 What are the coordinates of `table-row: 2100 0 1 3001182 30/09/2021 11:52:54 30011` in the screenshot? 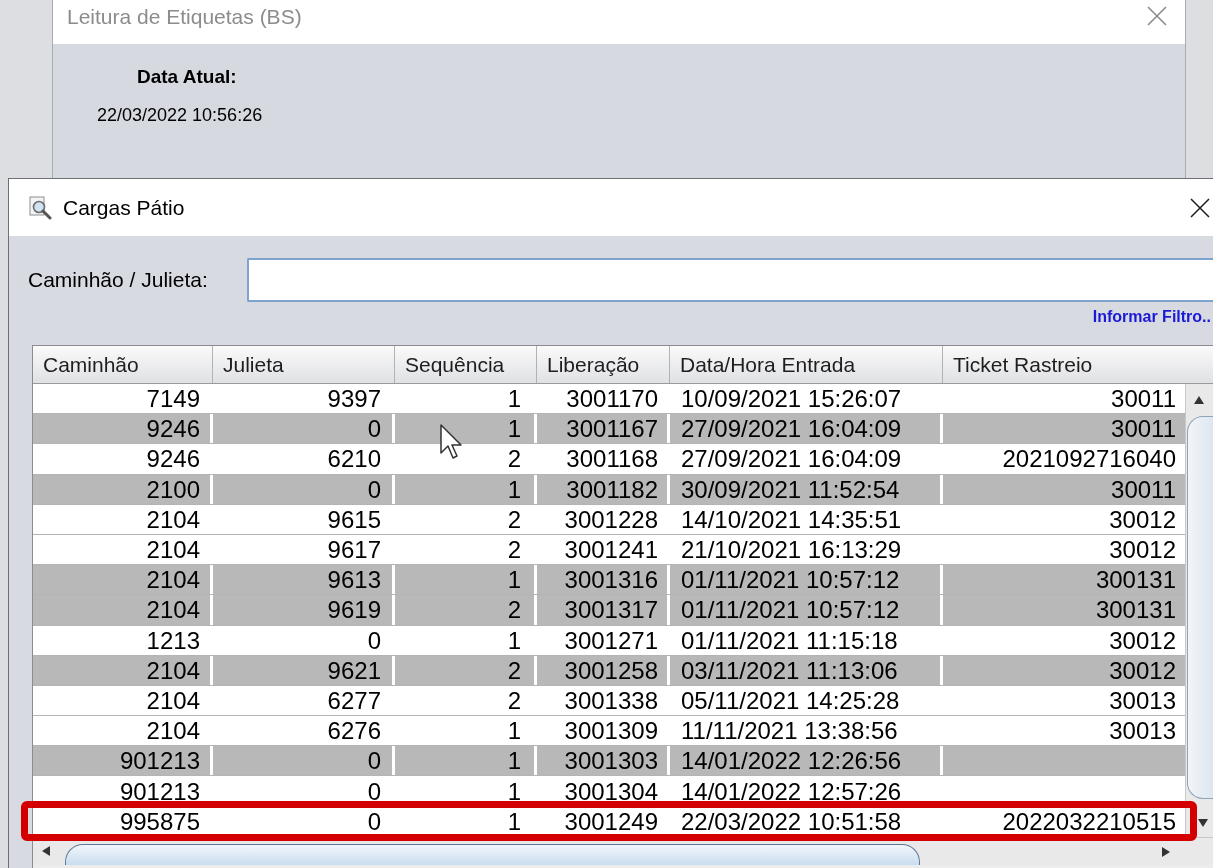 It's located at (609, 489).